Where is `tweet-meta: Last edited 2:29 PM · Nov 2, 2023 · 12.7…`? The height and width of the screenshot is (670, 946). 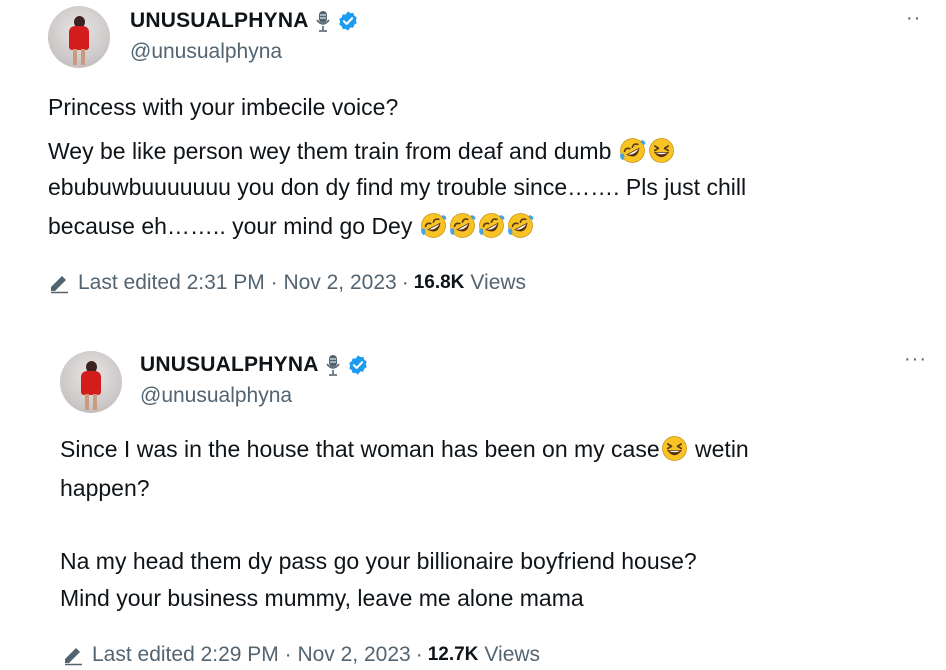
tweet-meta: Last edited 2:29 PM · Nov 2, 2023 · 12.7… is located at coordinates (301, 655).